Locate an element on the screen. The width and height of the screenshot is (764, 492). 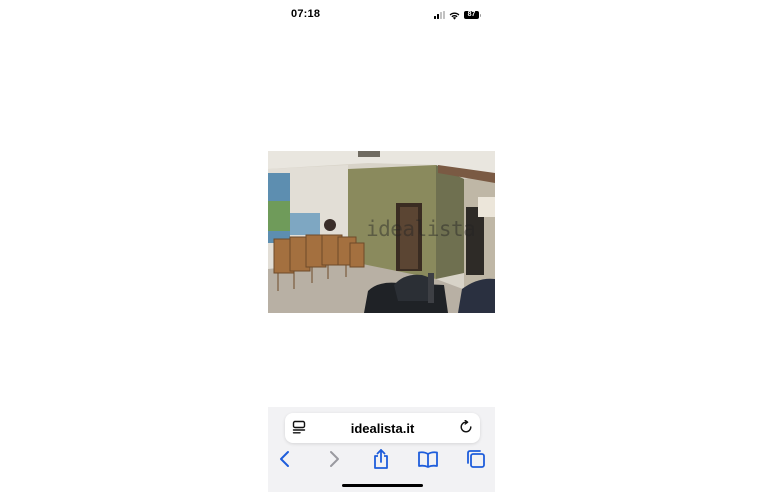
wifi-icon is located at coordinates (454, 15).